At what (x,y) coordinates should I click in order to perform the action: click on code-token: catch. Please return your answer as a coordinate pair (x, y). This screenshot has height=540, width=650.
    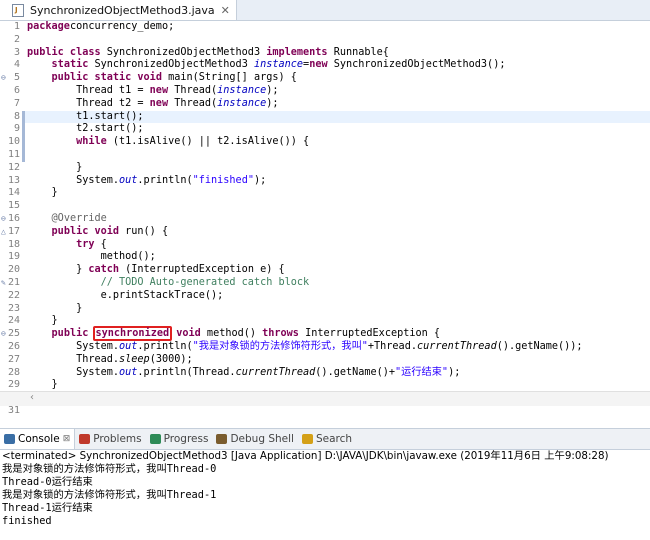
    Looking at the image, I should click on (104, 270).